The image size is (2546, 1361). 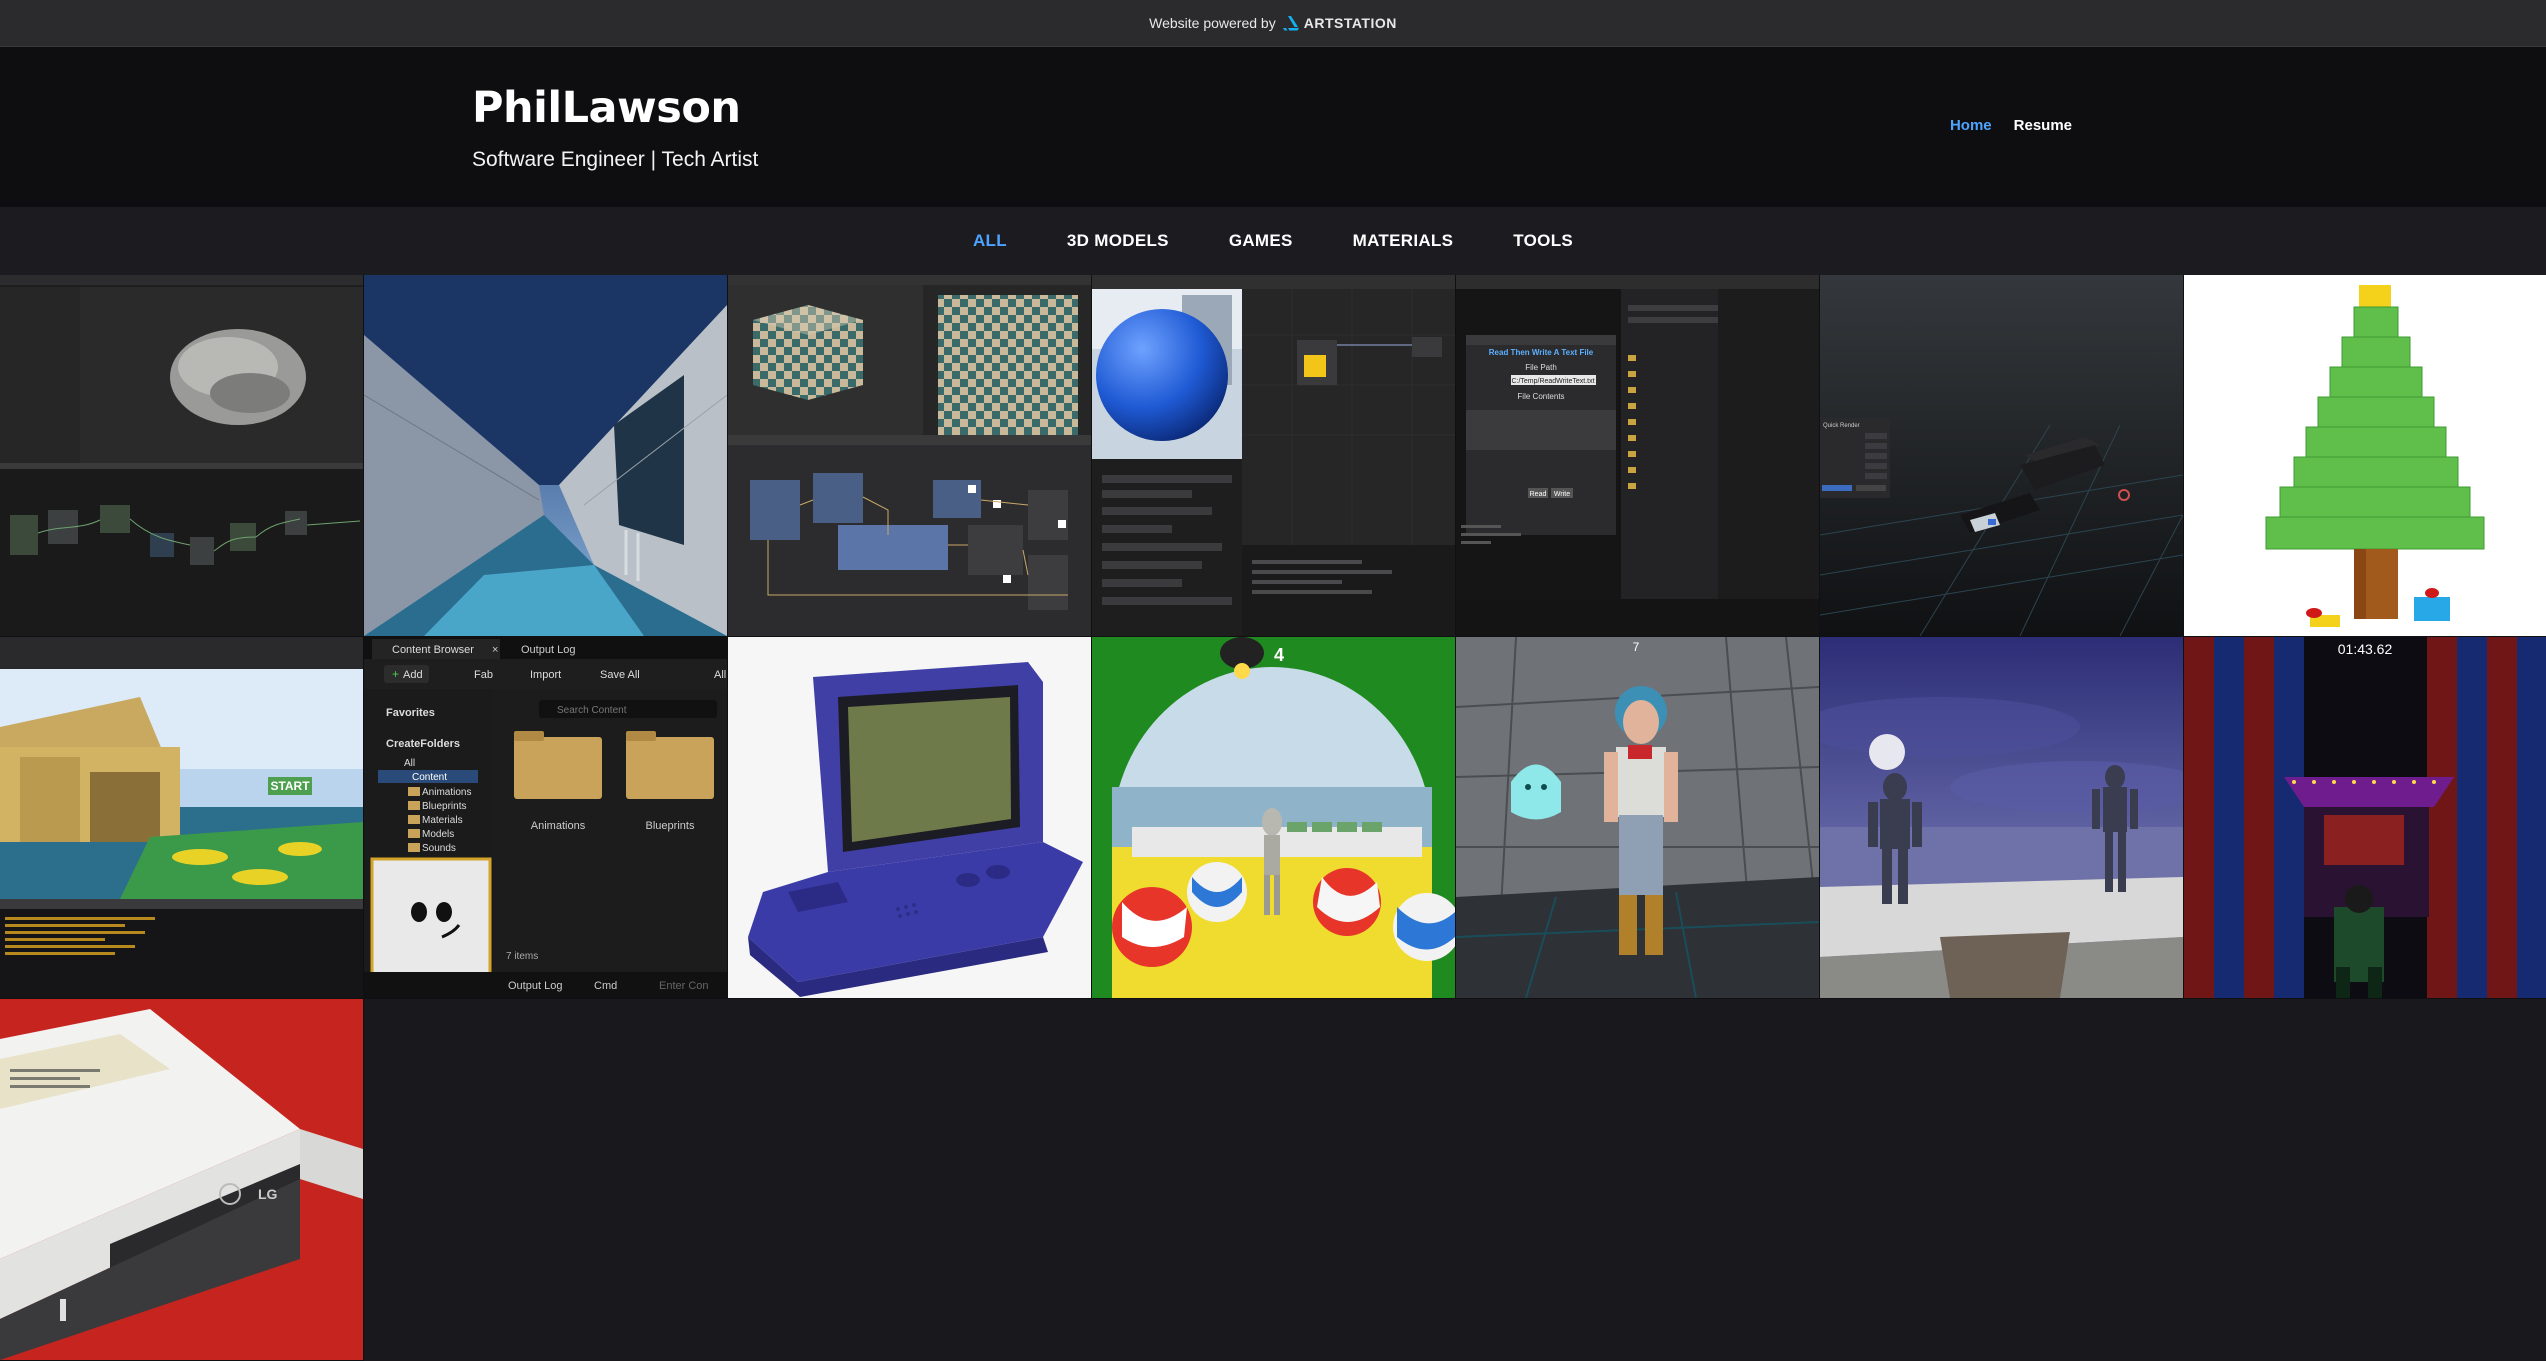 What do you see at coordinates (446, 792) in the screenshot?
I see `tree-item-animations: Animations` at bounding box center [446, 792].